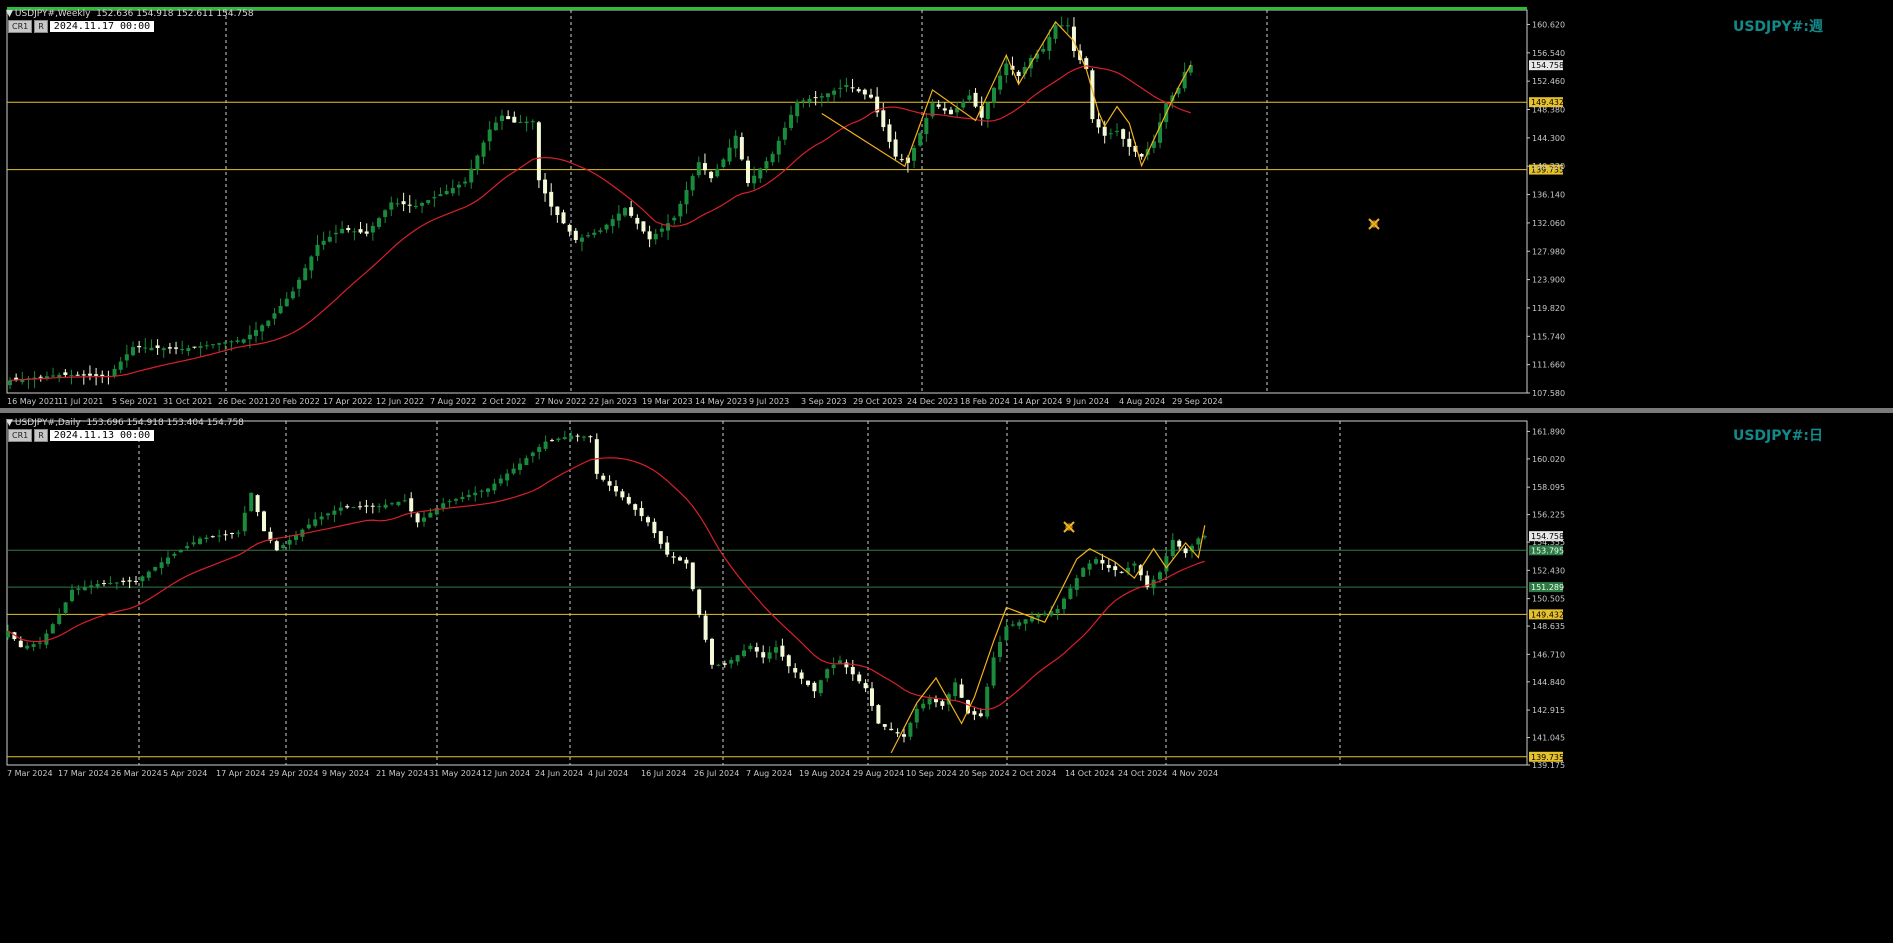  I want to click on y-tick-label: 136.140, so click(1548, 195).